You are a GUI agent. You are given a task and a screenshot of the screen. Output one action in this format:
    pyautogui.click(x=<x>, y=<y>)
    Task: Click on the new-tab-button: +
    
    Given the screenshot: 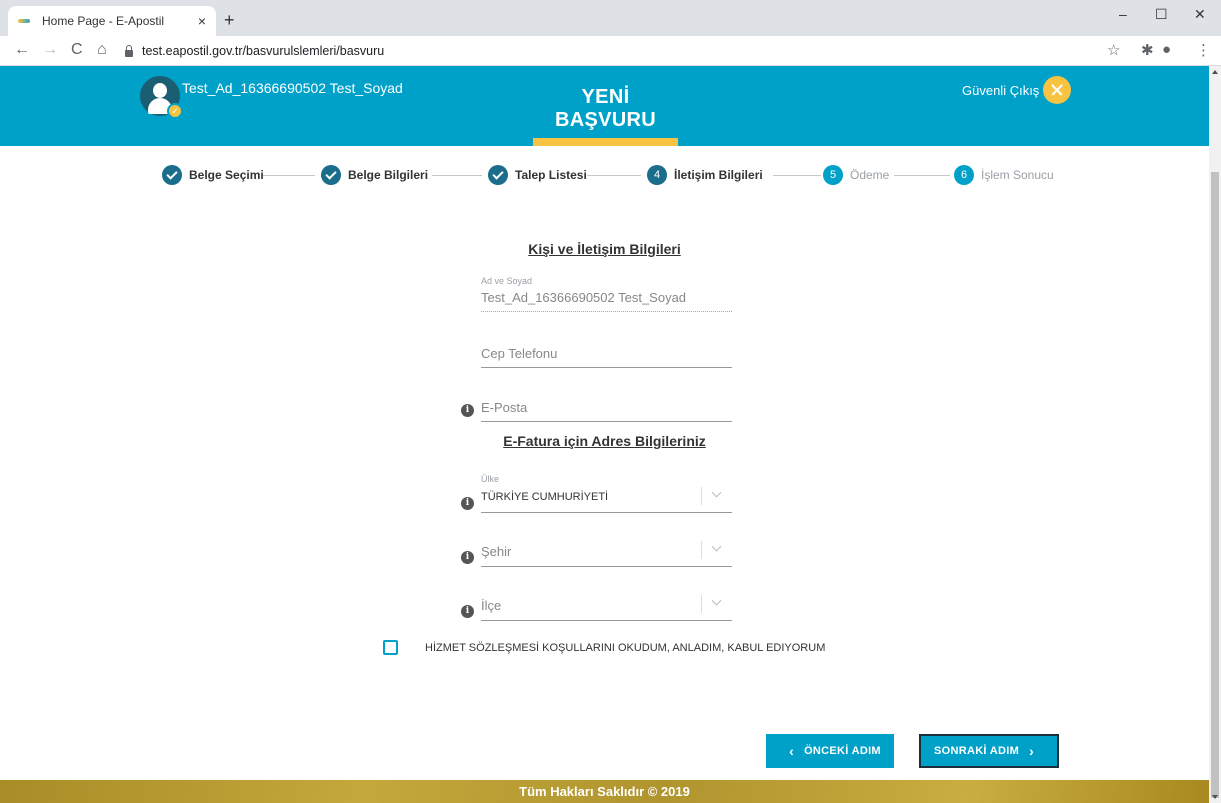 What is the action you would take?
    pyautogui.click(x=229, y=20)
    